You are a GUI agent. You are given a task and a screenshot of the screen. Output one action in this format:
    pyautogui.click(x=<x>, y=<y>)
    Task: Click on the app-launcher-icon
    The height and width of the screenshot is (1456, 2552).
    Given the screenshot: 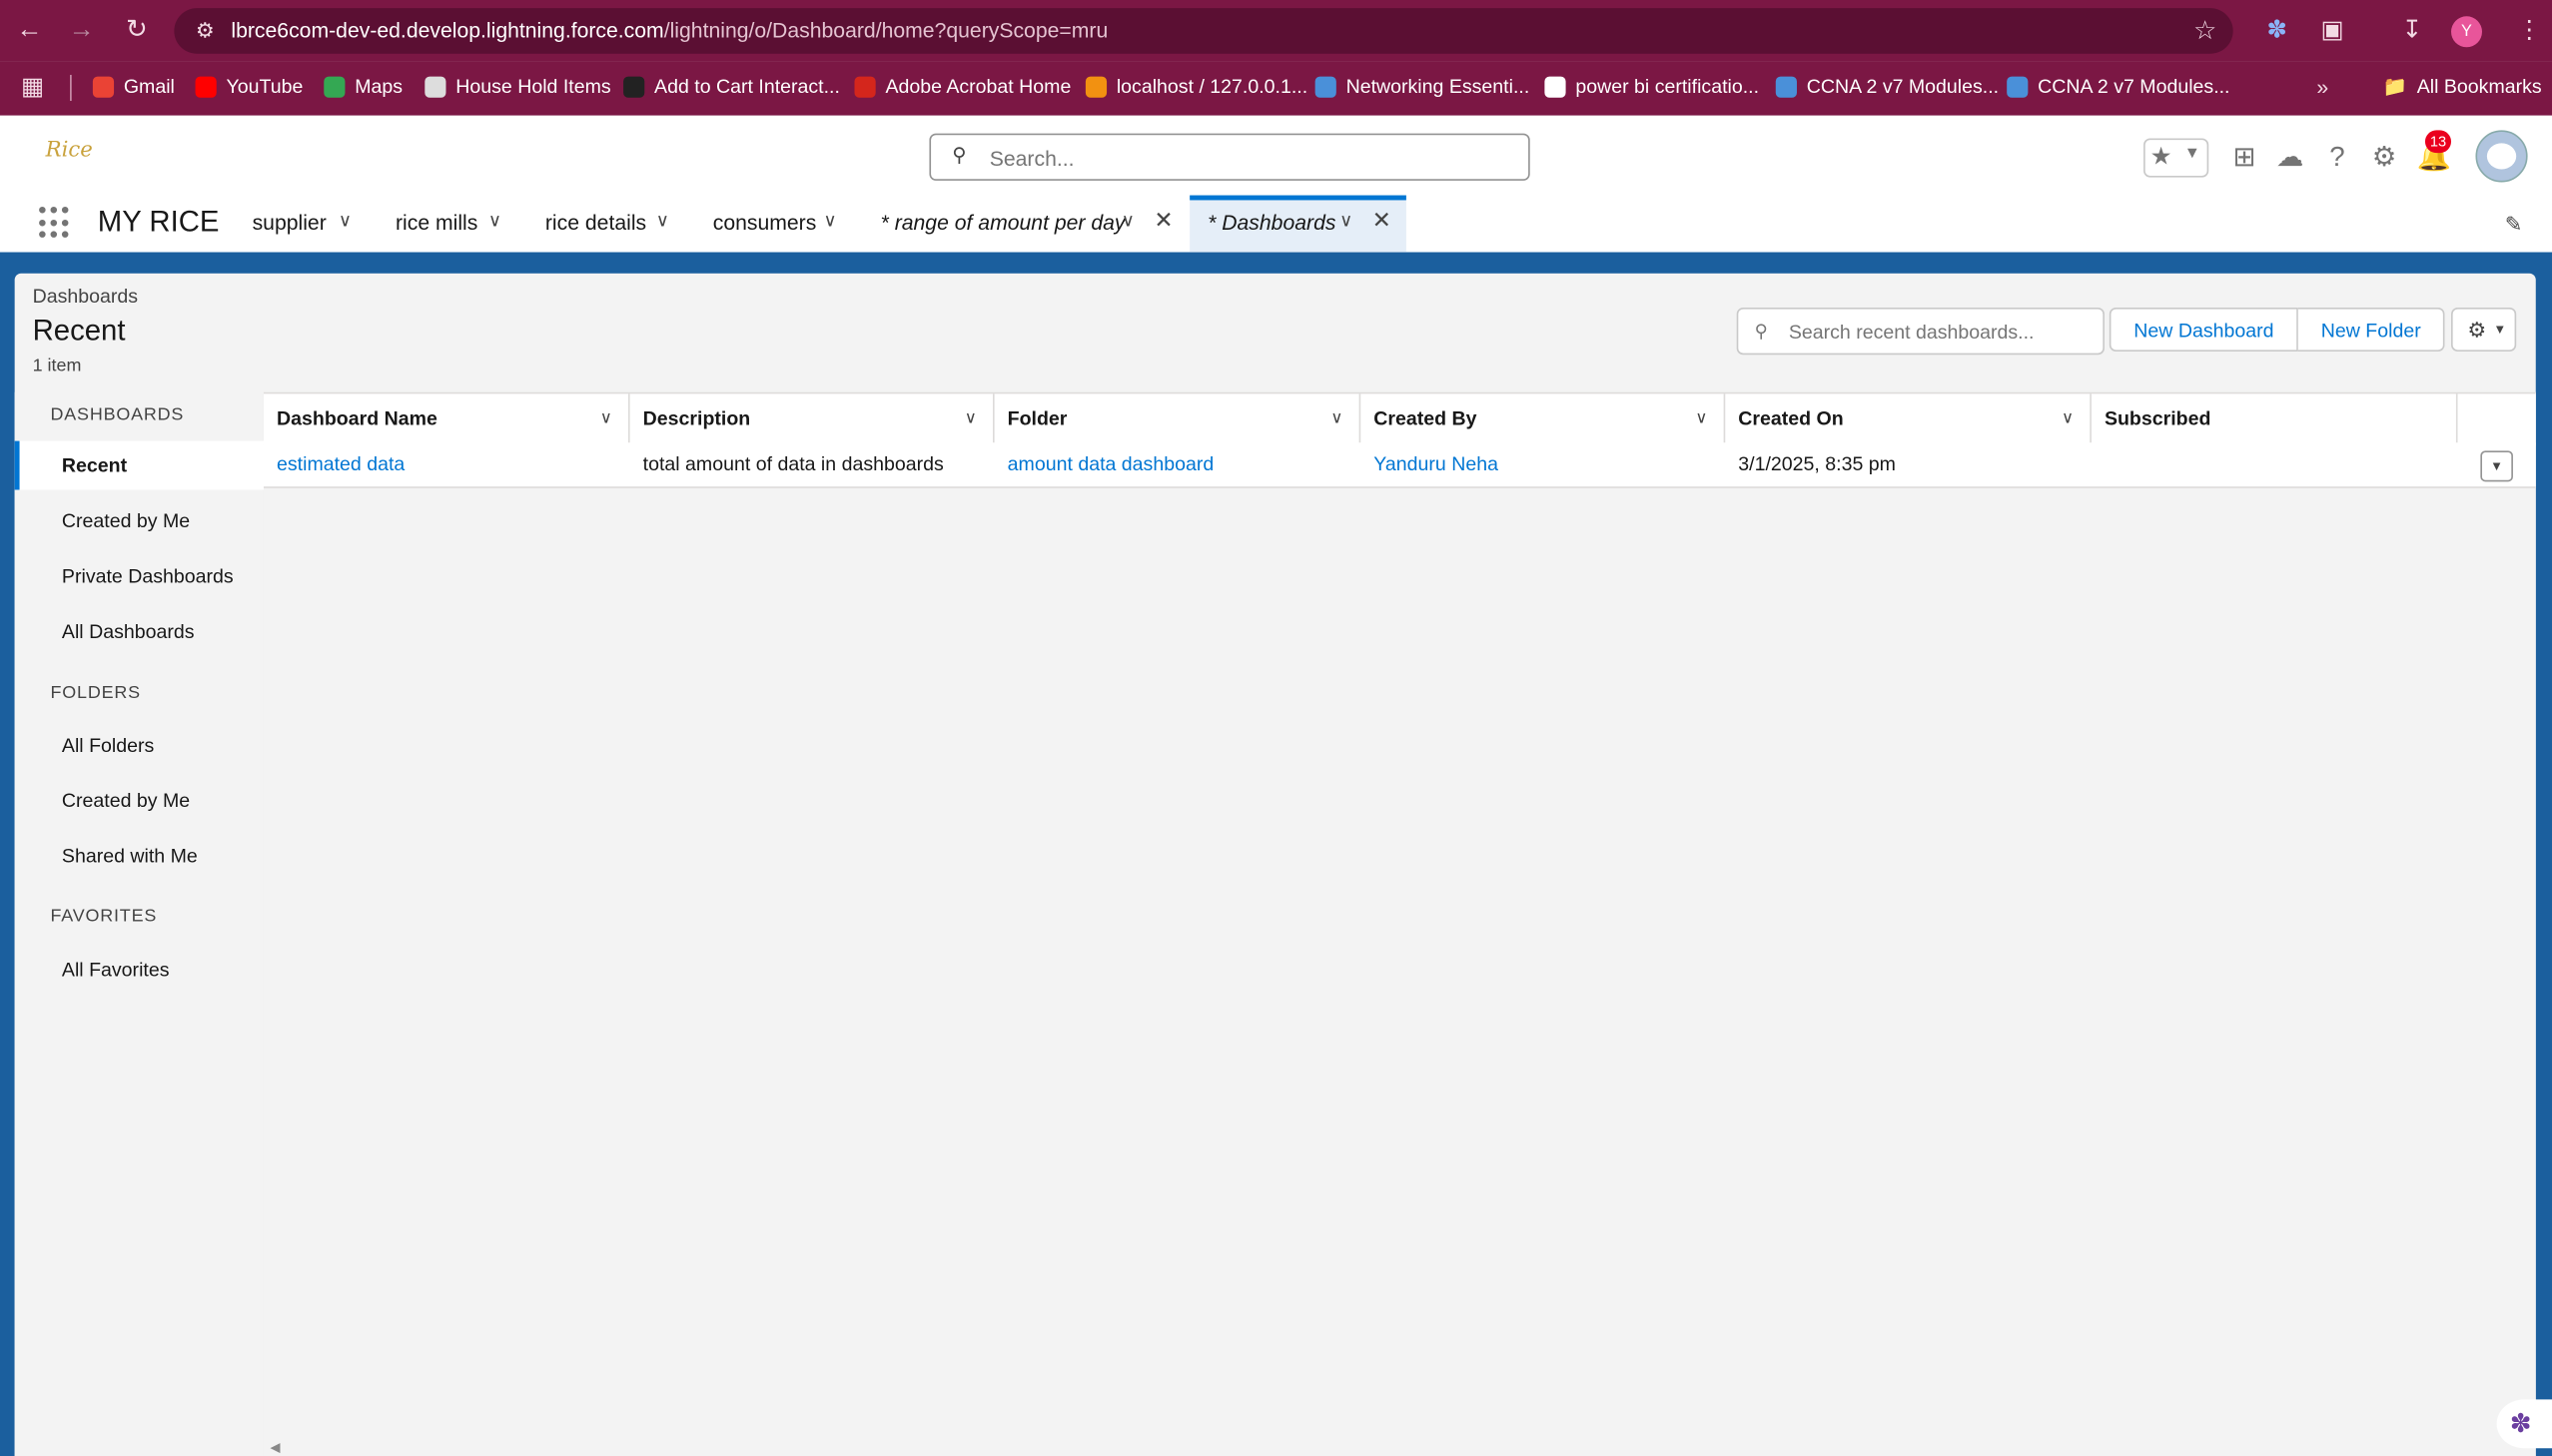 What is the action you would take?
    pyautogui.click(x=55, y=223)
    